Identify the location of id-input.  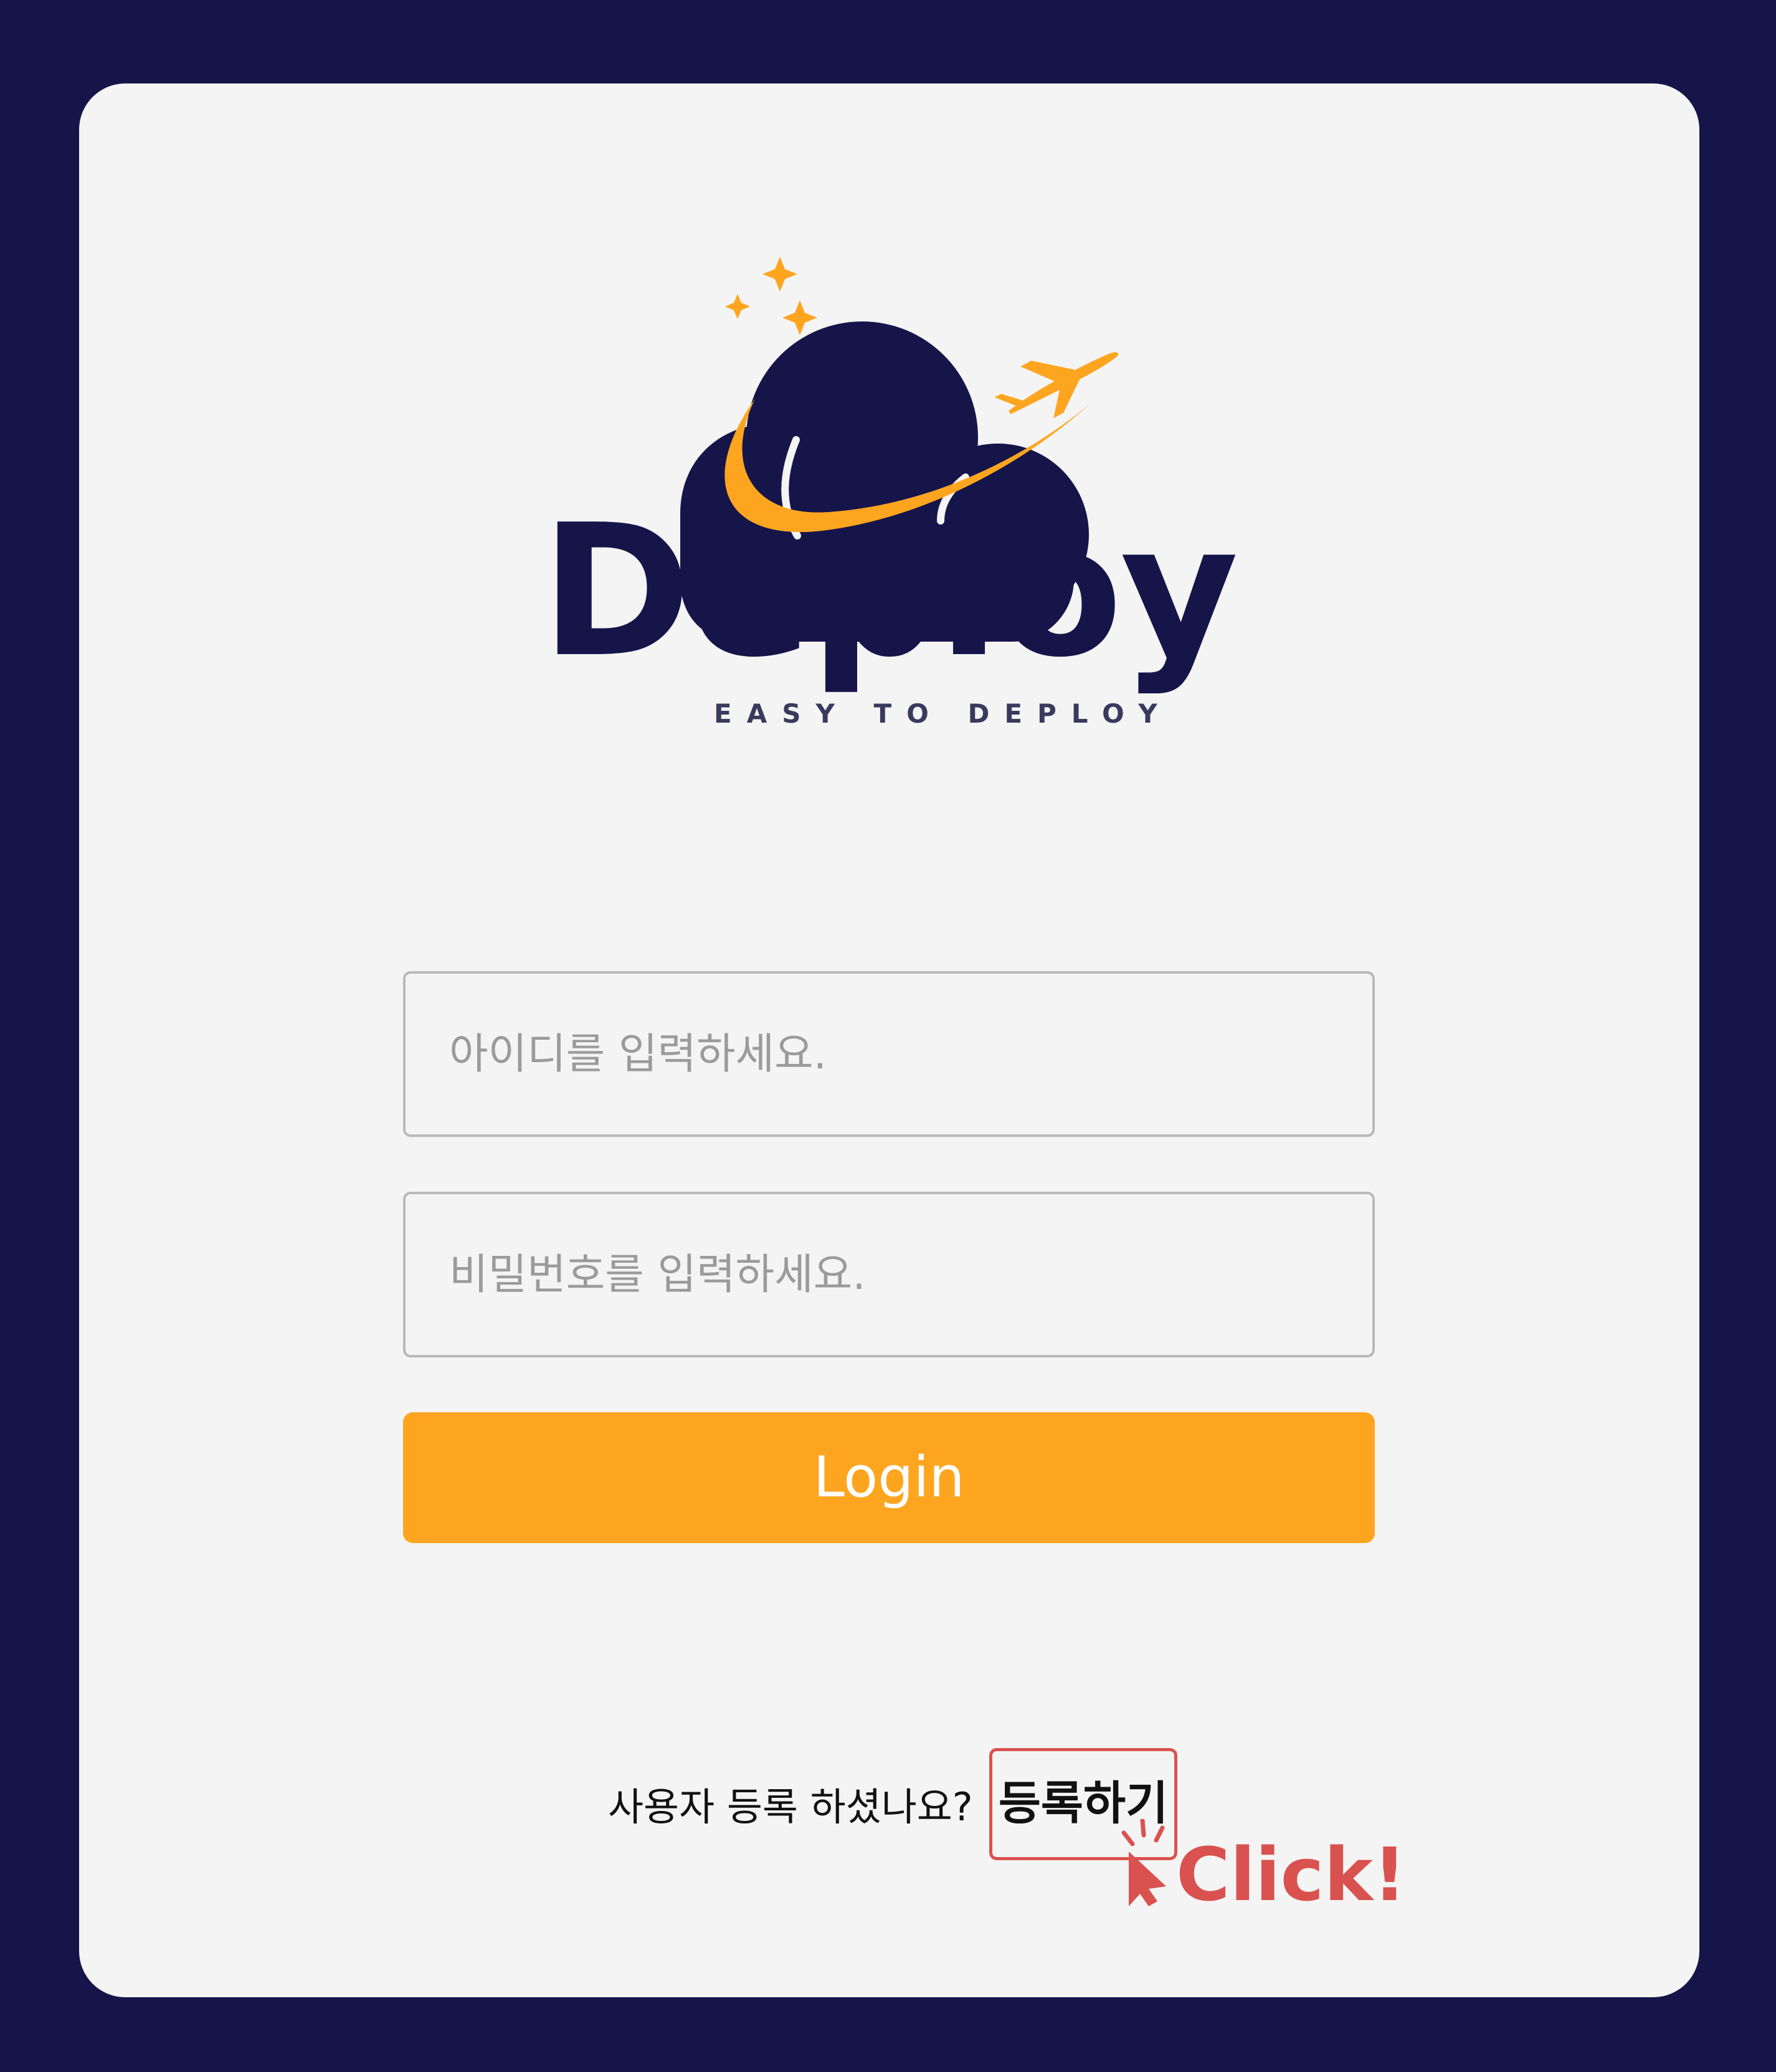
(889, 1054).